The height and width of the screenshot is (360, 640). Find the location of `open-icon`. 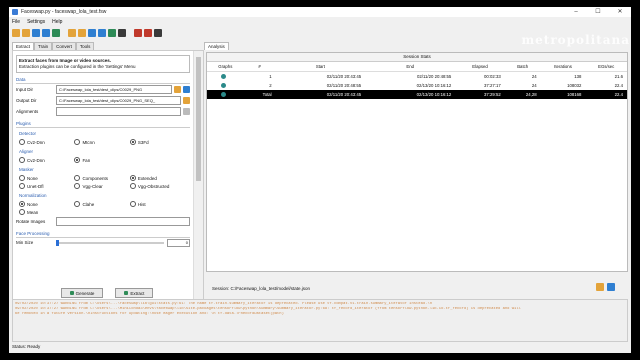

open-icon is located at coordinates (26, 32).